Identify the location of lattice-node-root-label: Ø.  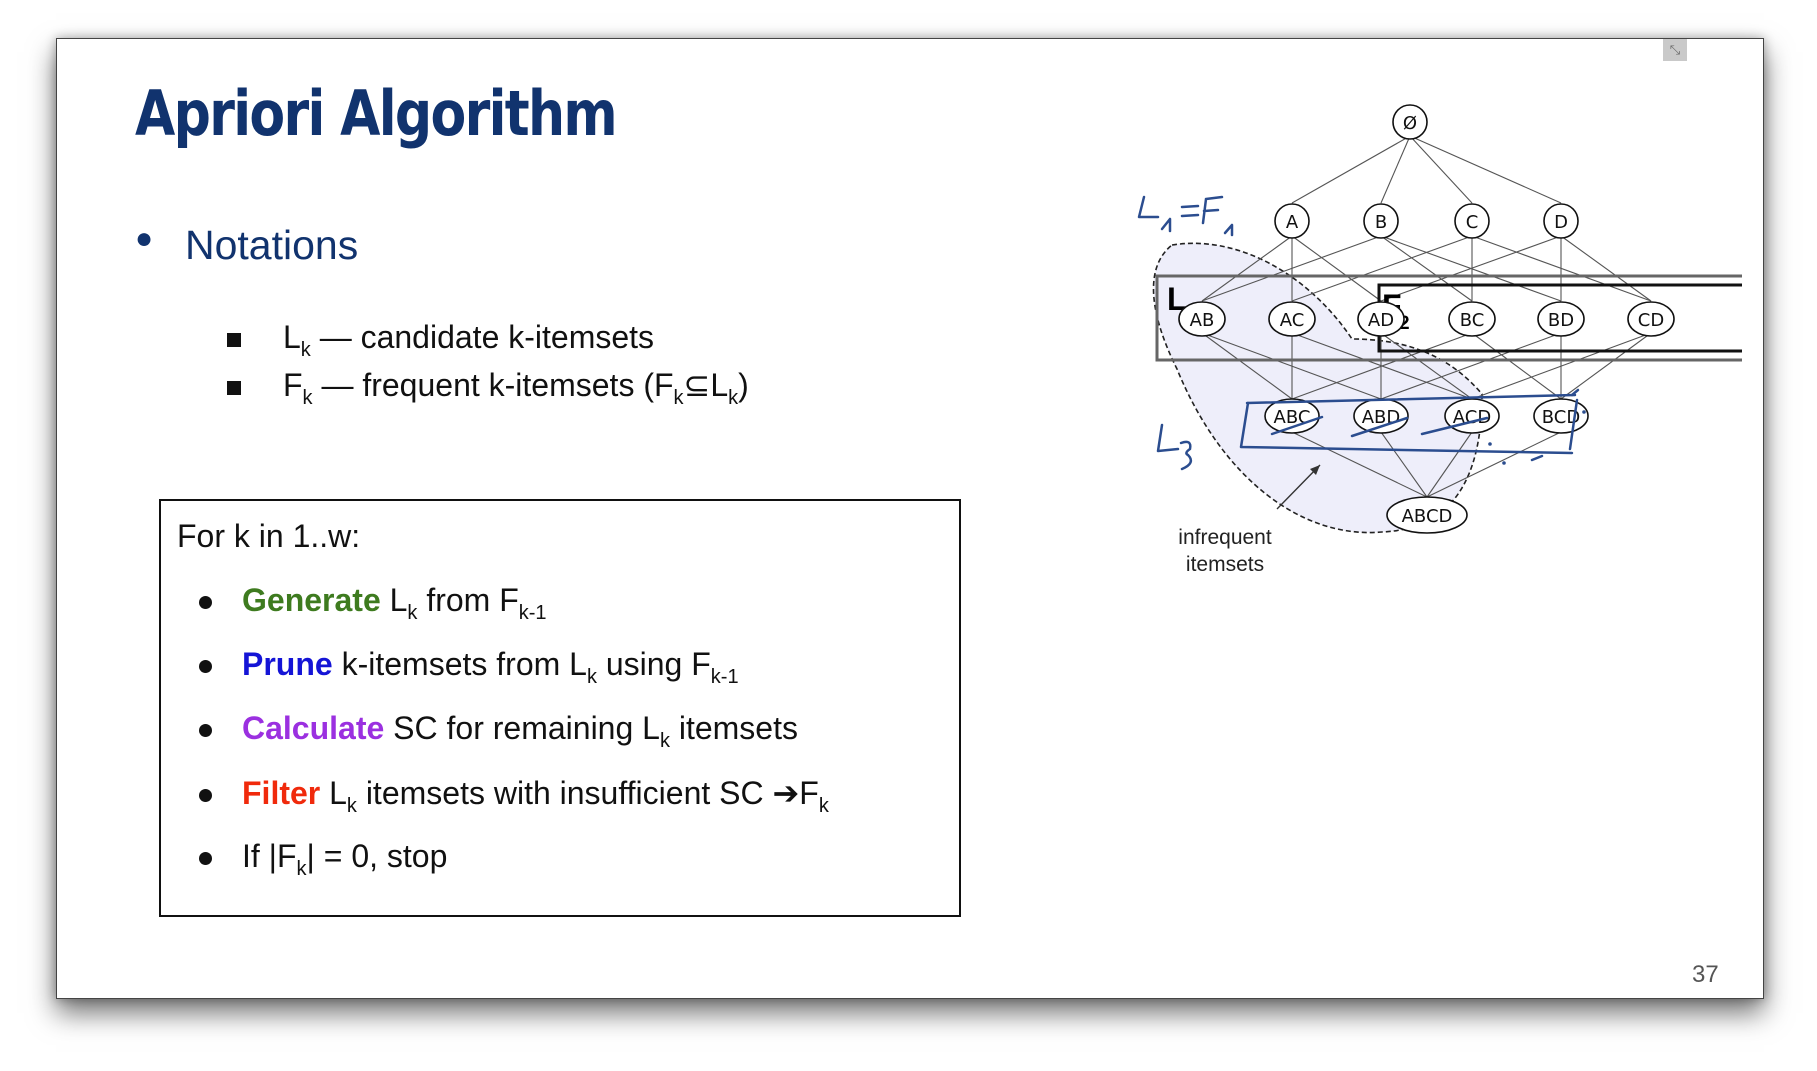
(1410, 123).